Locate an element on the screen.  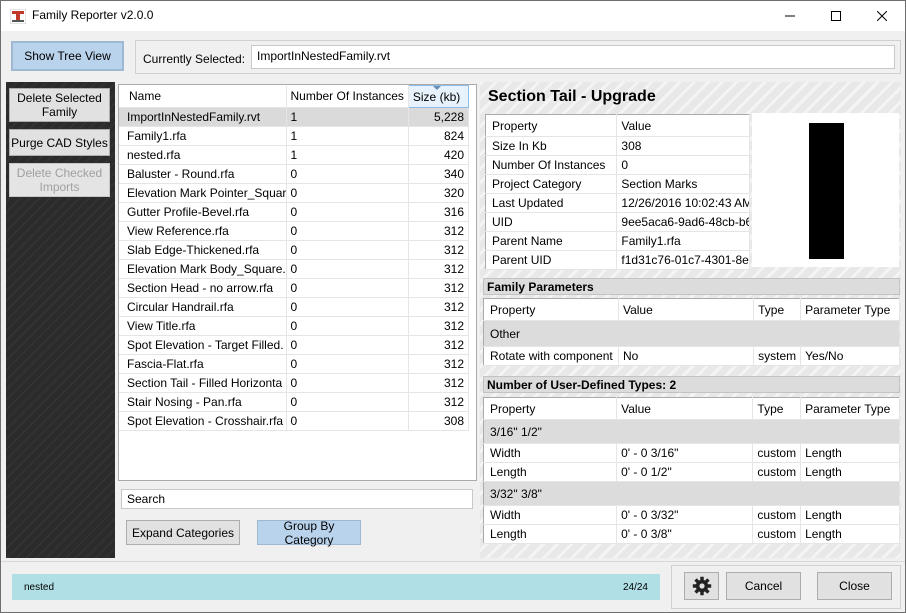
status-count: 24/24 is located at coordinates (635, 587).